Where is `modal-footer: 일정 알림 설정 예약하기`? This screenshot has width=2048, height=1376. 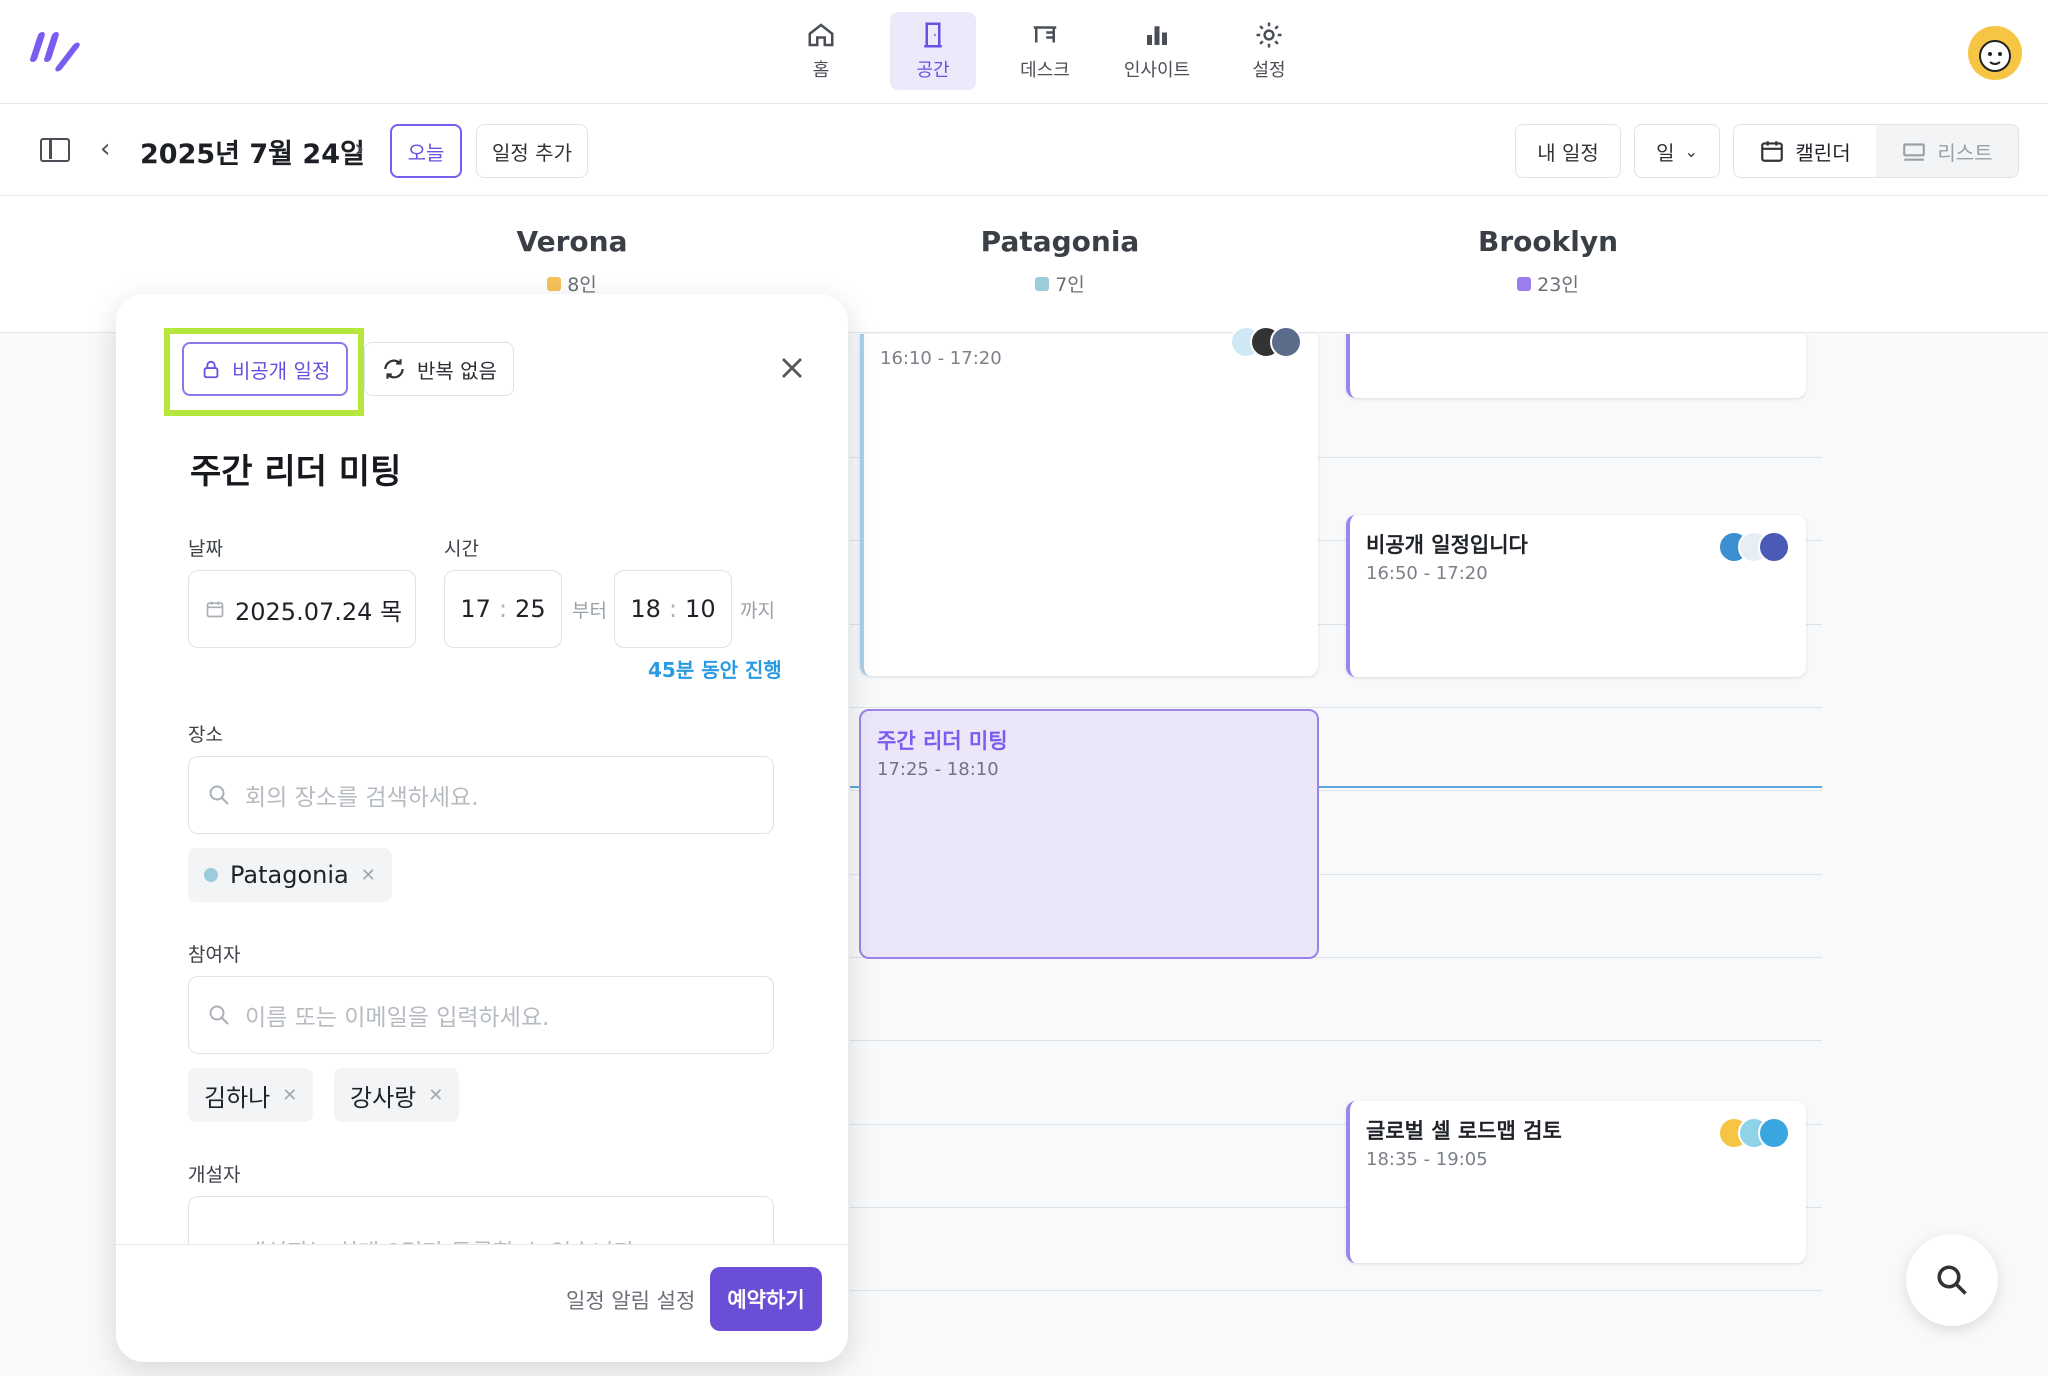
modal-footer: 일정 알림 설정 예약하기 is located at coordinates (482, 1303).